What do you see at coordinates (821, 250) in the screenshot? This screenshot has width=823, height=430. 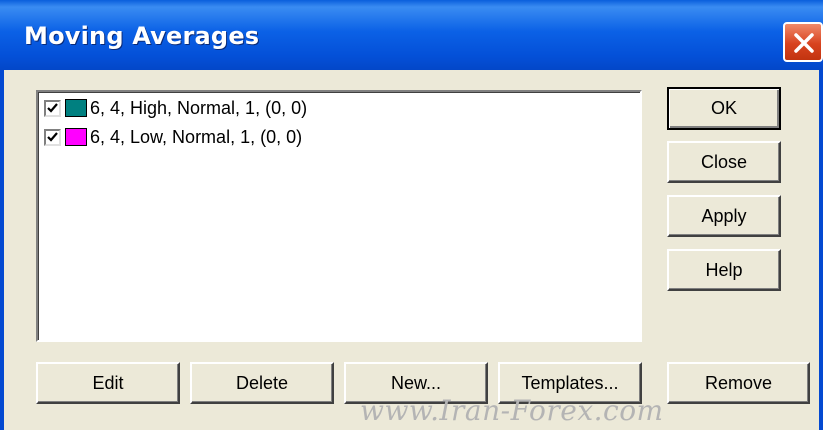 I see `window-frame-right` at bounding box center [821, 250].